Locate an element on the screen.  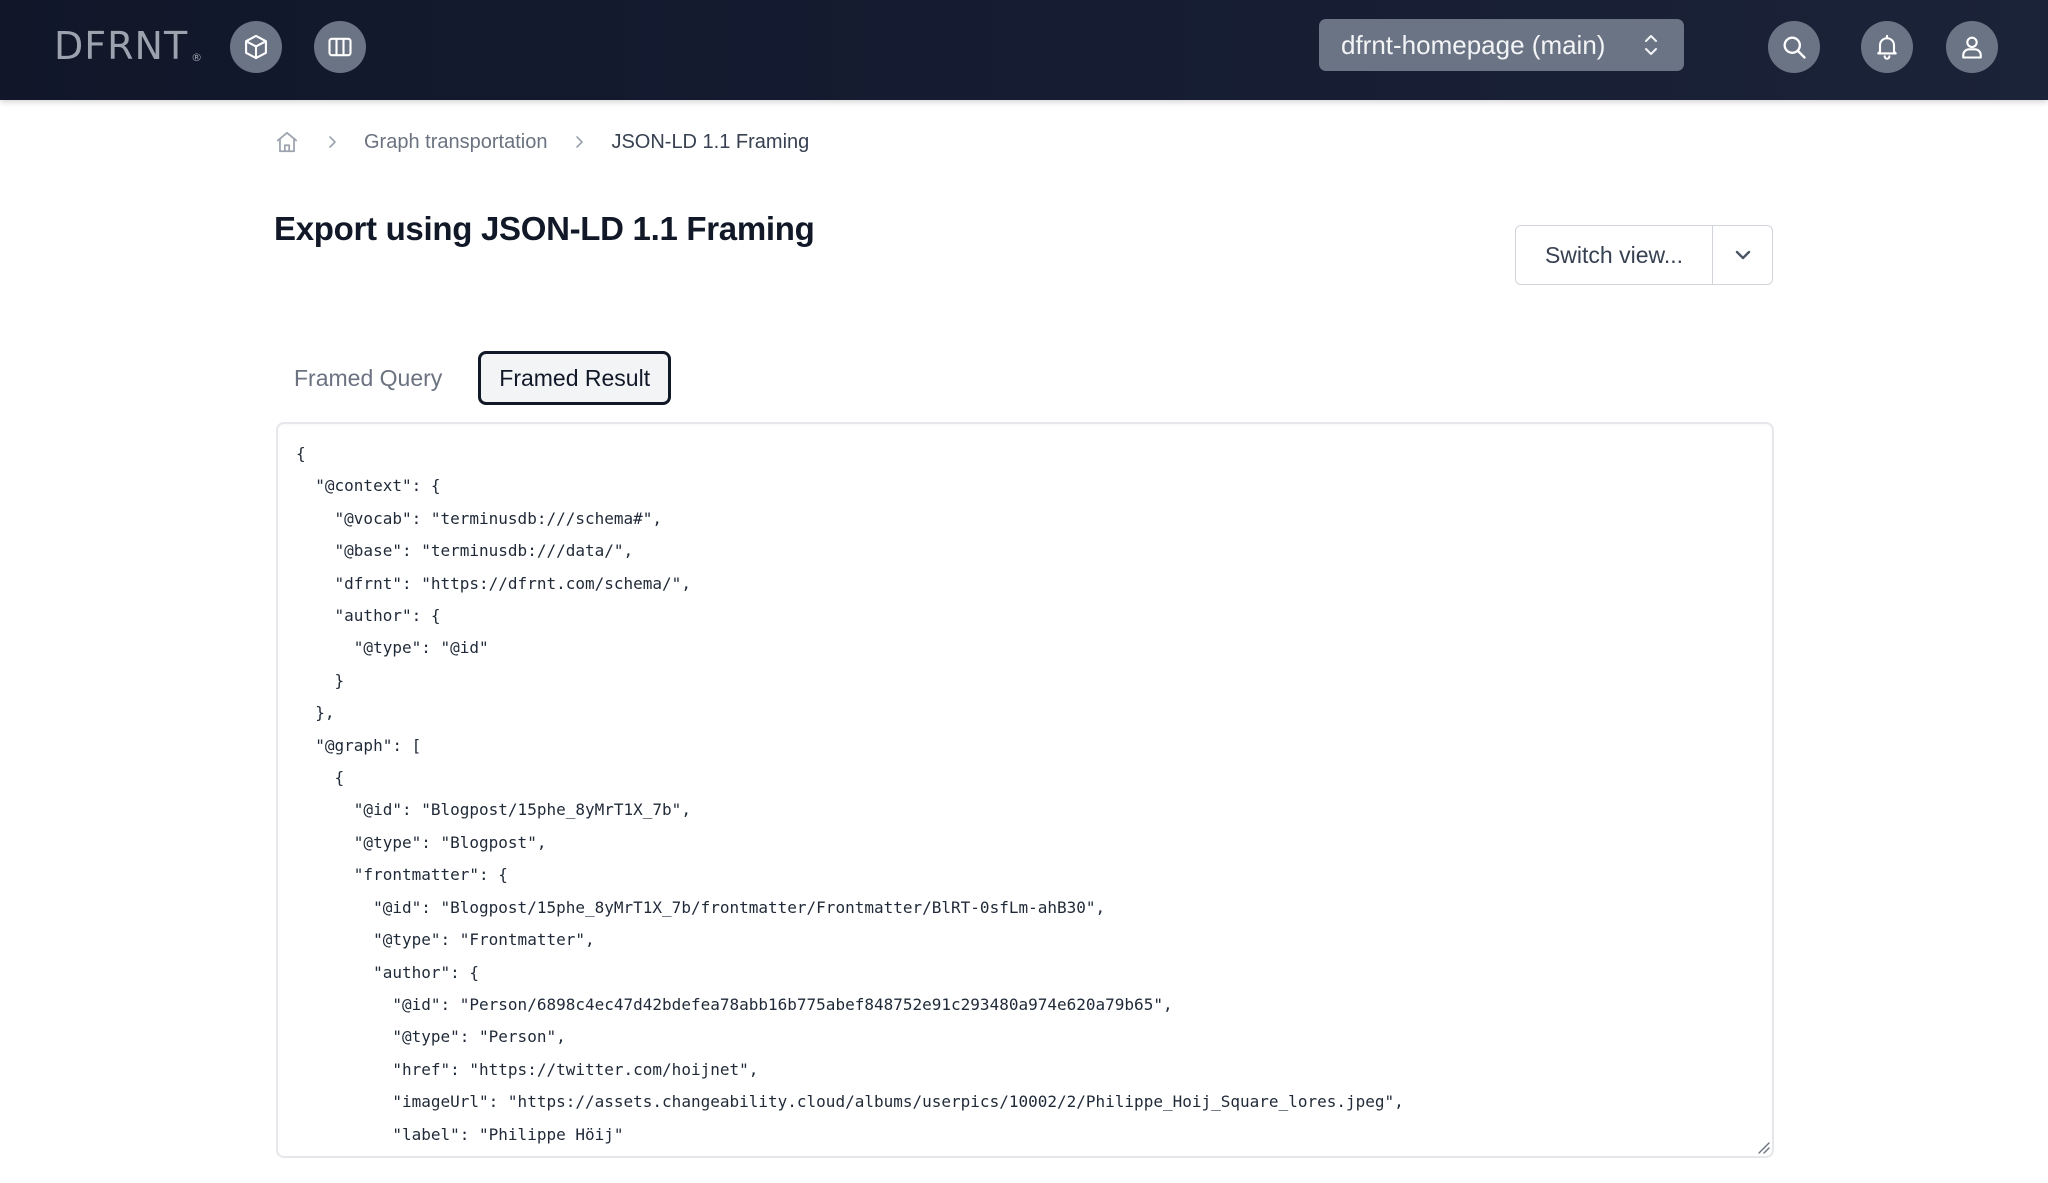
code-line: "@type": "Frontmatter", is located at coordinates (445, 940).